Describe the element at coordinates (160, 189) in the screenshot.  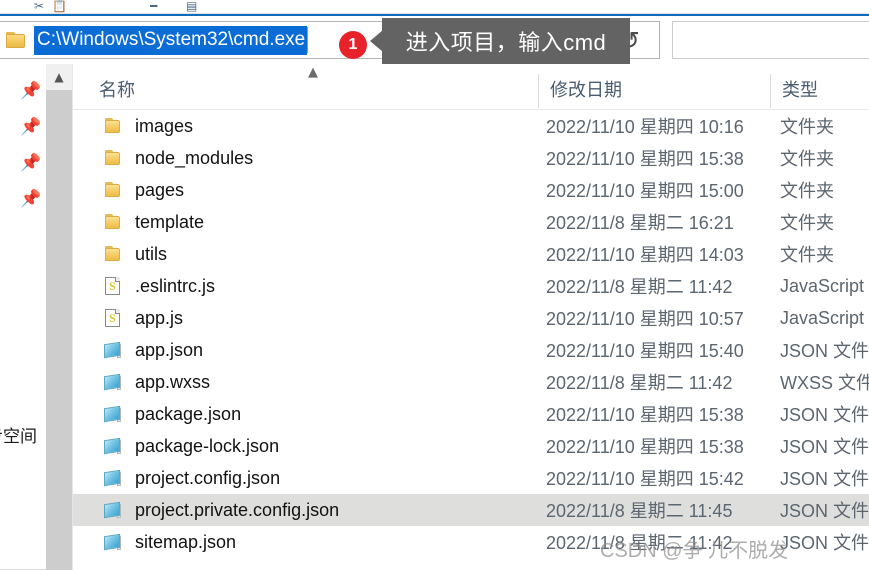
I see `file-name-label: pages` at that location.